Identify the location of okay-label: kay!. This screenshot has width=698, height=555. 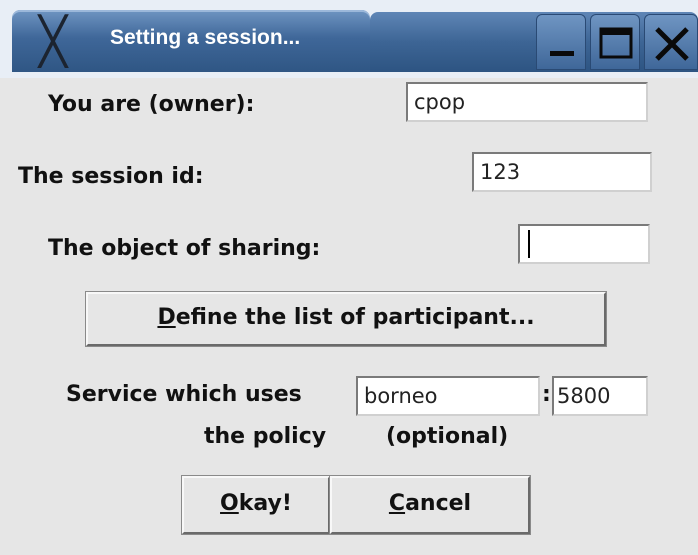
(265, 503).